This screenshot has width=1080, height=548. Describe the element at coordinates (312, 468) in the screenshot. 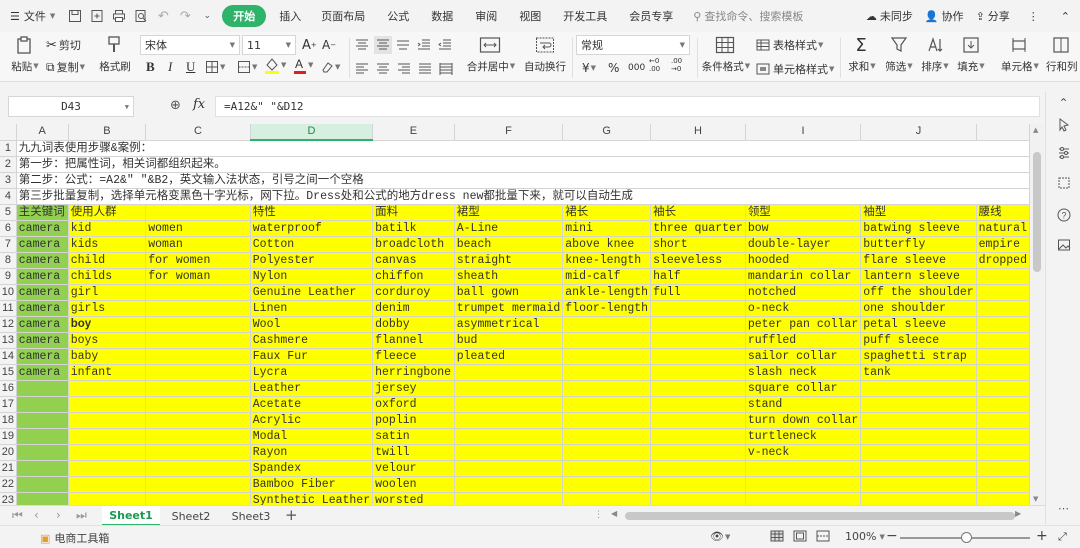

I see `cell: Spandex` at that location.